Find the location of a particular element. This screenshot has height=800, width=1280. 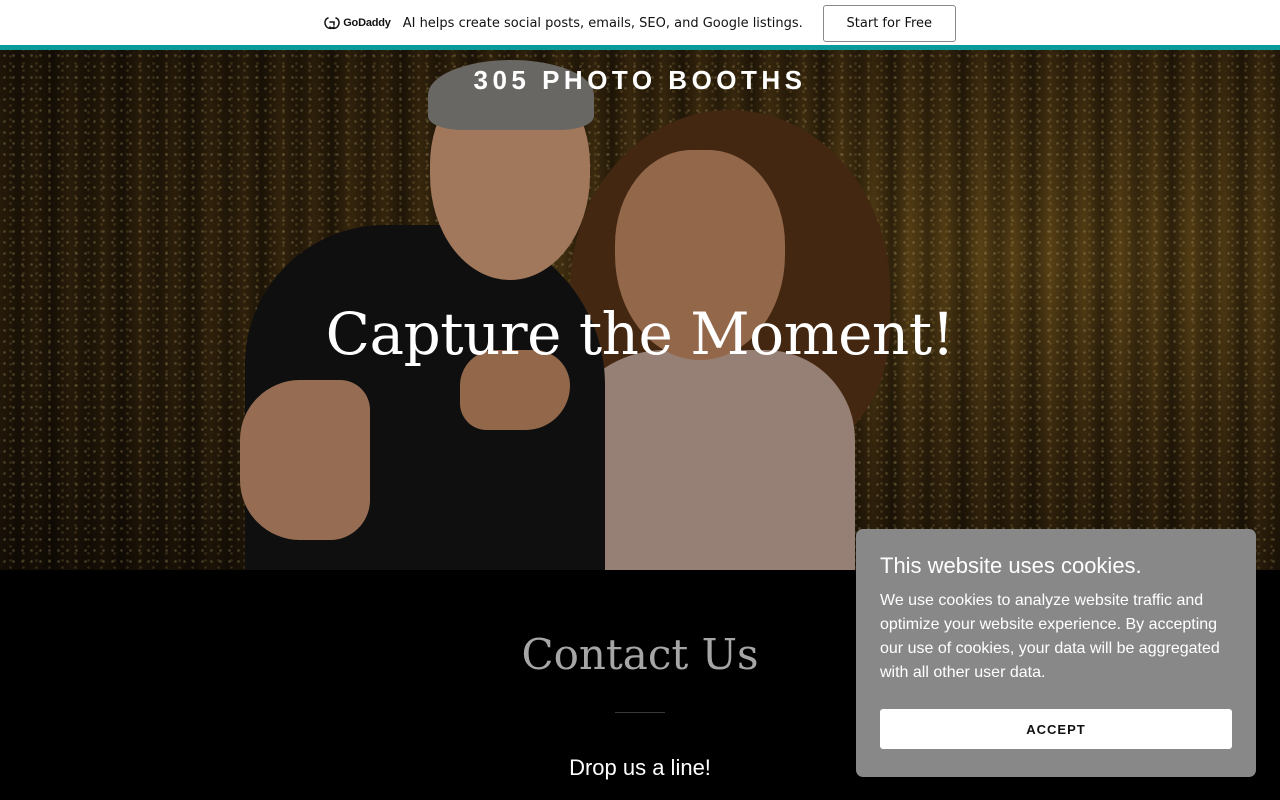

cookie-title: This website uses cookies. is located at coordinates (1011, 565).